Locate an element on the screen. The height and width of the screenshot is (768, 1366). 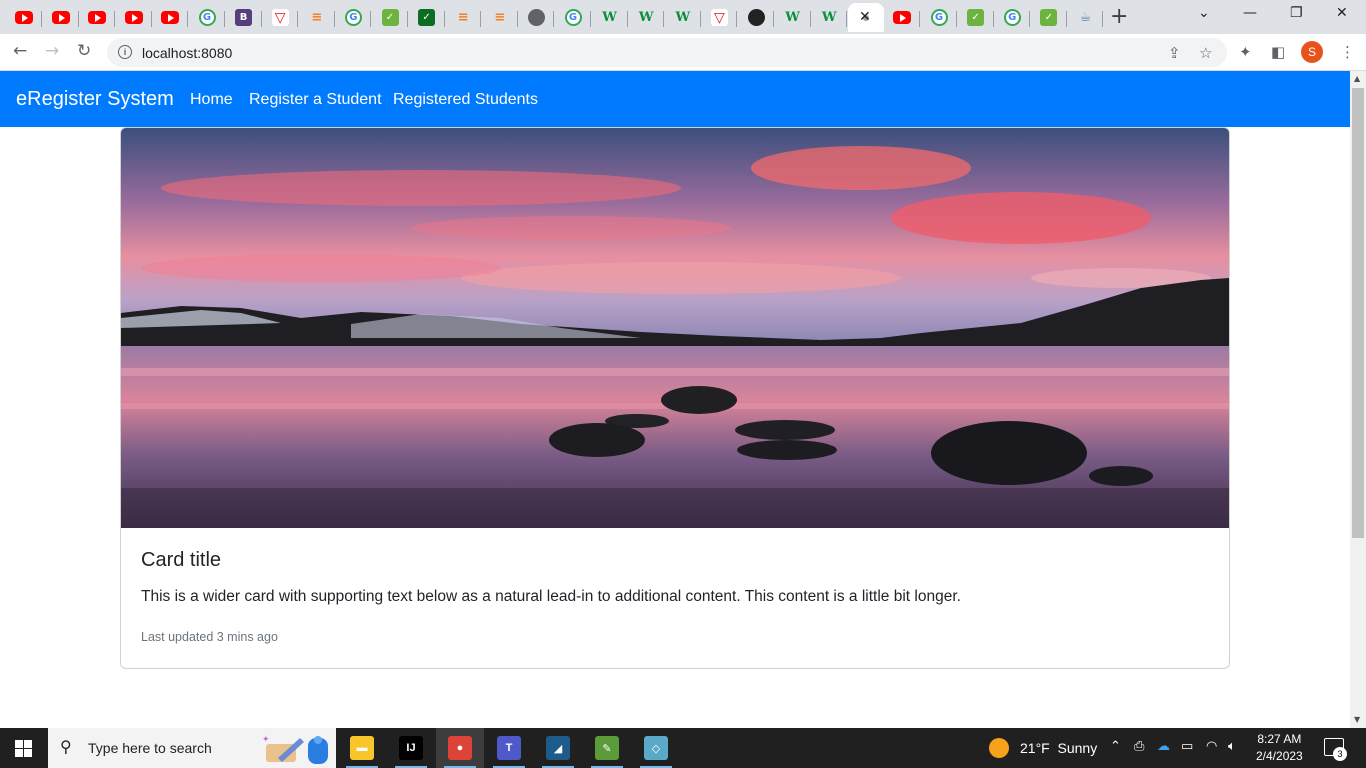
back-button: ← is located at coordinates (20, 51).